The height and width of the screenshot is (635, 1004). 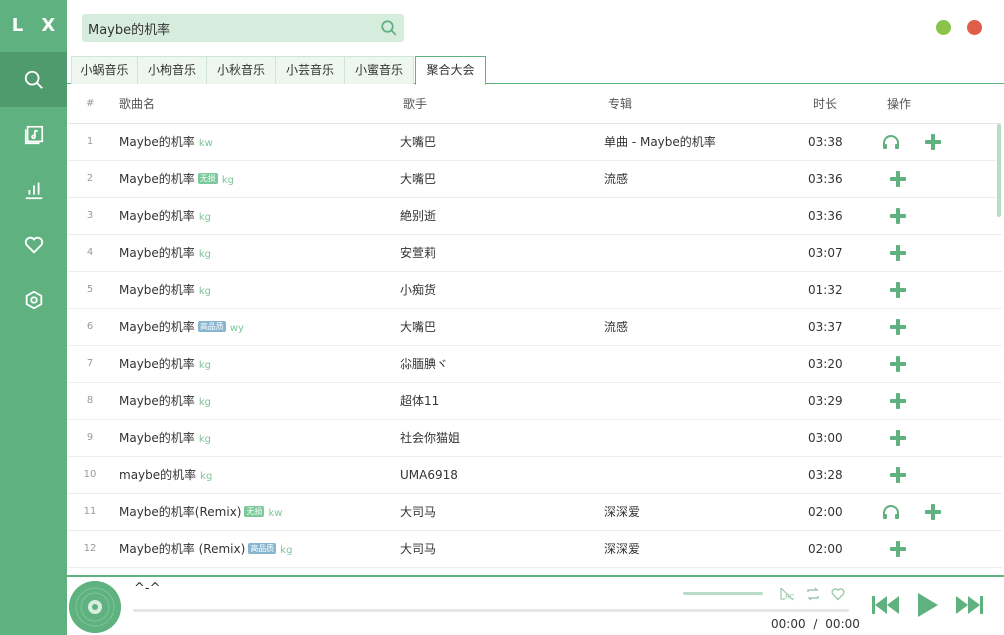 I want to click on table-row: 5 Maybe的机率 kg 小痴货 01:32, so click(x=534, y=290).